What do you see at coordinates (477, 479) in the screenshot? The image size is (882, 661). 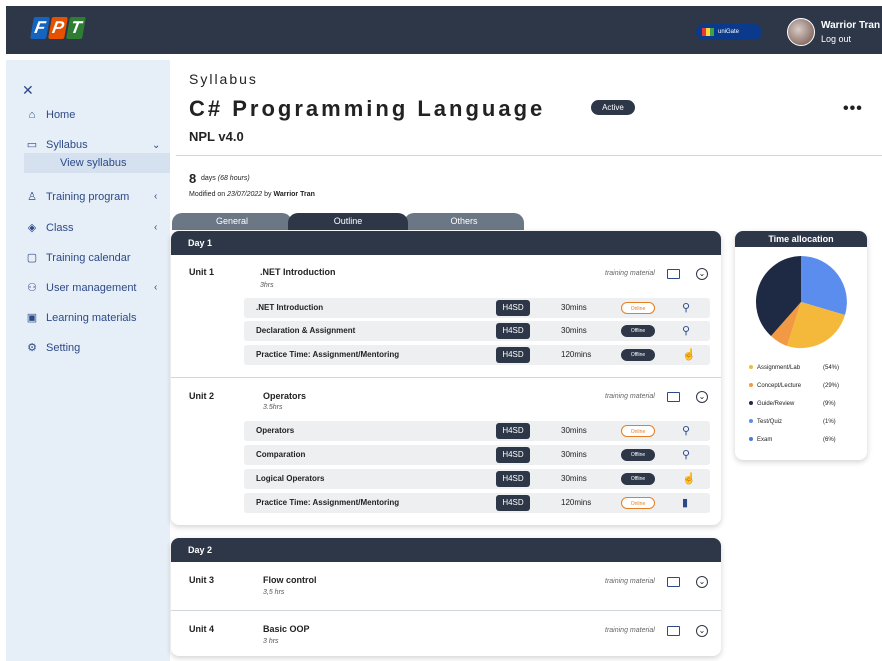 I see `list-item: Logical Operators H4SD 30mins Offline ☝` at bounding box center [477, 479].